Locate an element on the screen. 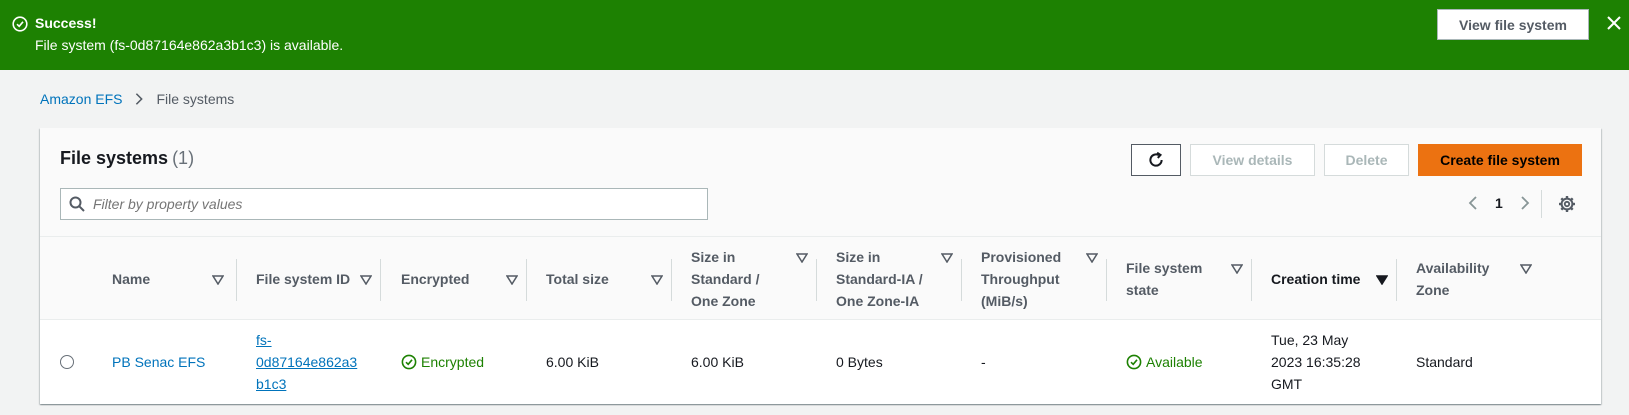 Image resolution: width=1629 pixels, height=415 pixels. cell-state: Available is located at coordinates (1164, 362).